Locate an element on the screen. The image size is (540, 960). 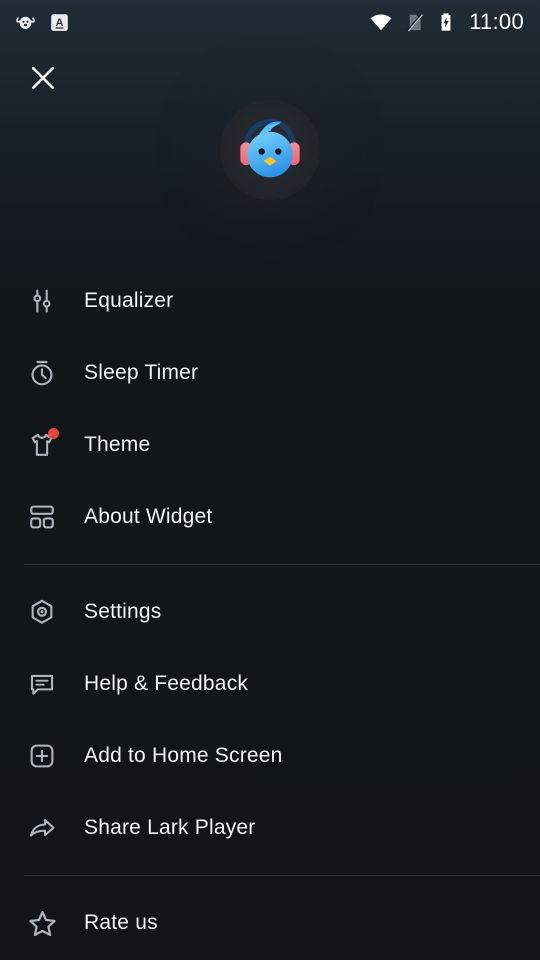
menu-item-label: Theme is located at coordinates (117, 444).